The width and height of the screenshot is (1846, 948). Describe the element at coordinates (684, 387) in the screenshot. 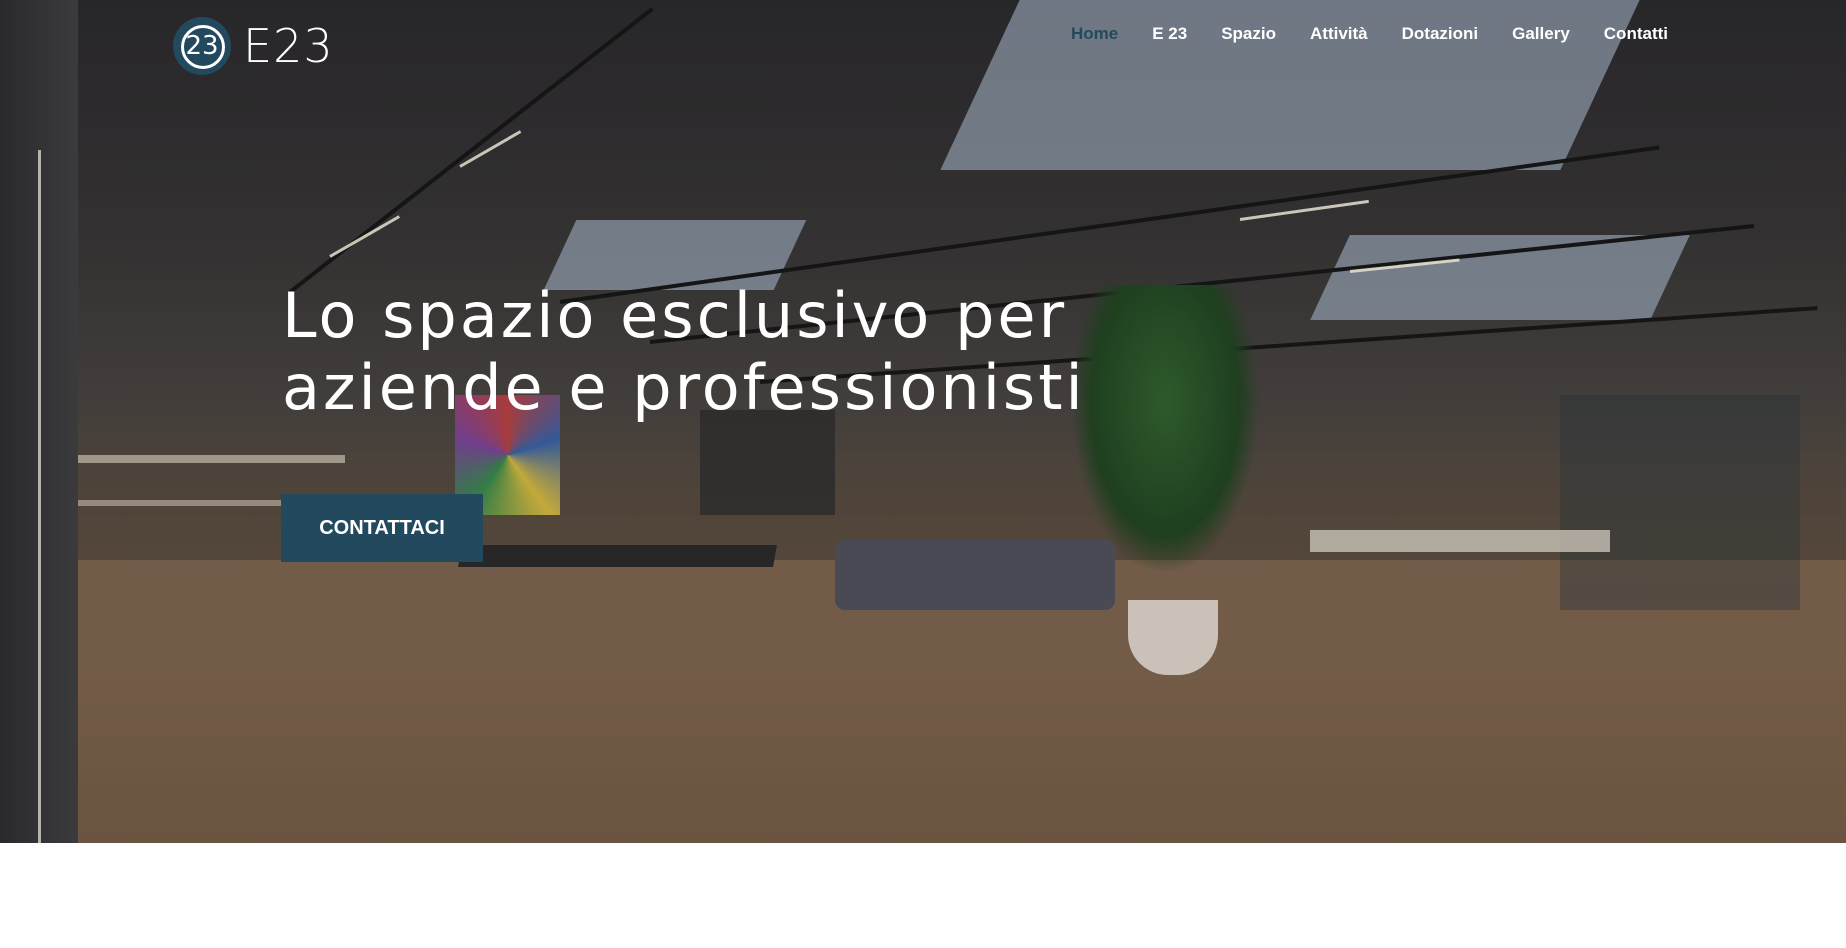

I see `hero-headline-line-2: aziende e professionisti` at that location.